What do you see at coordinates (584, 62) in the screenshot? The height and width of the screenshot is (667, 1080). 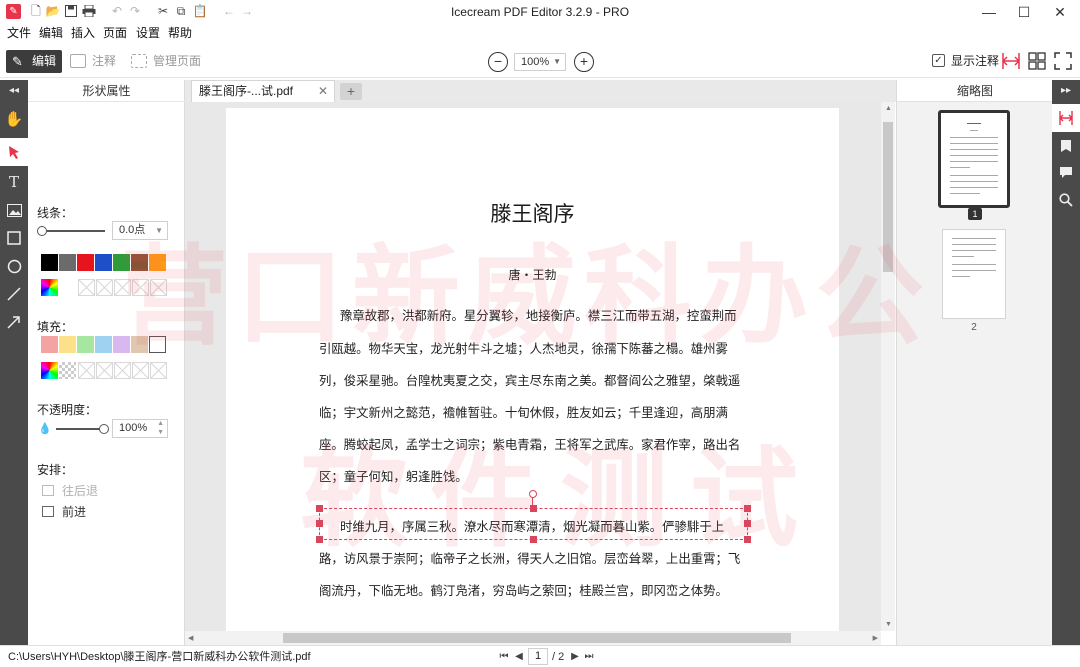 I see `zoom-in-button: +` at bounding box center [584, 62].